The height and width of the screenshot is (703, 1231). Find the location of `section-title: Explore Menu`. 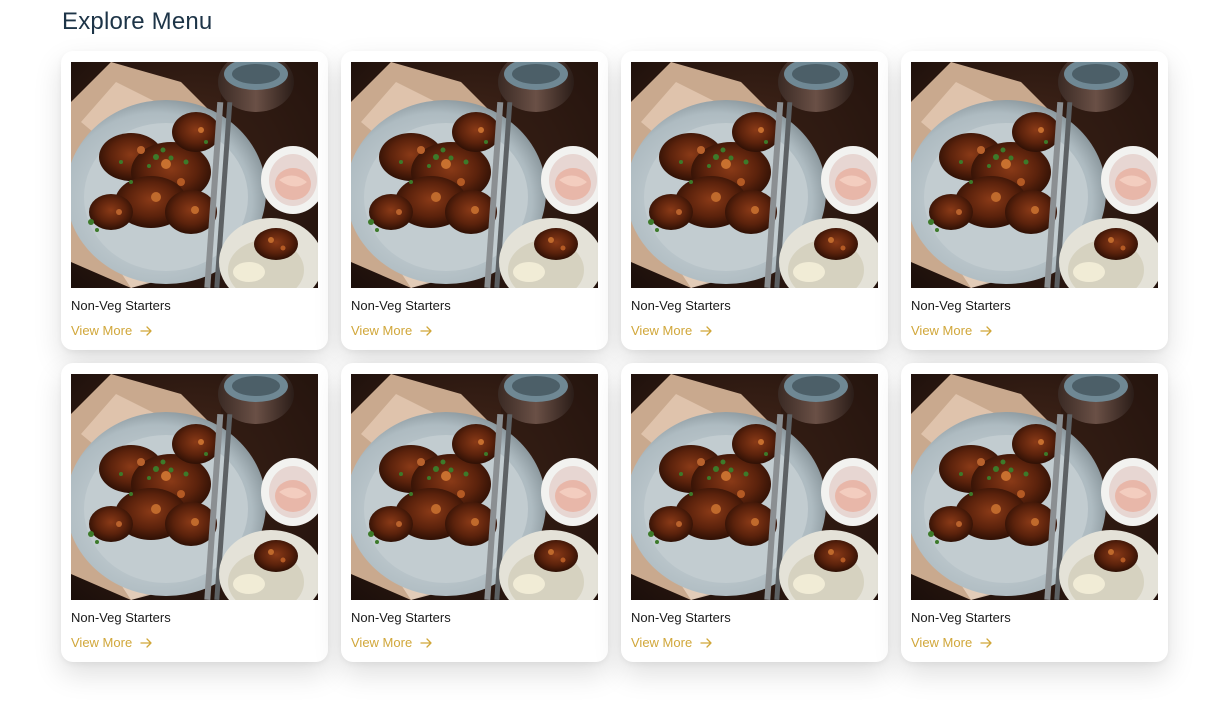

section-title: Explore Menu is located at coordinates (137, 21).